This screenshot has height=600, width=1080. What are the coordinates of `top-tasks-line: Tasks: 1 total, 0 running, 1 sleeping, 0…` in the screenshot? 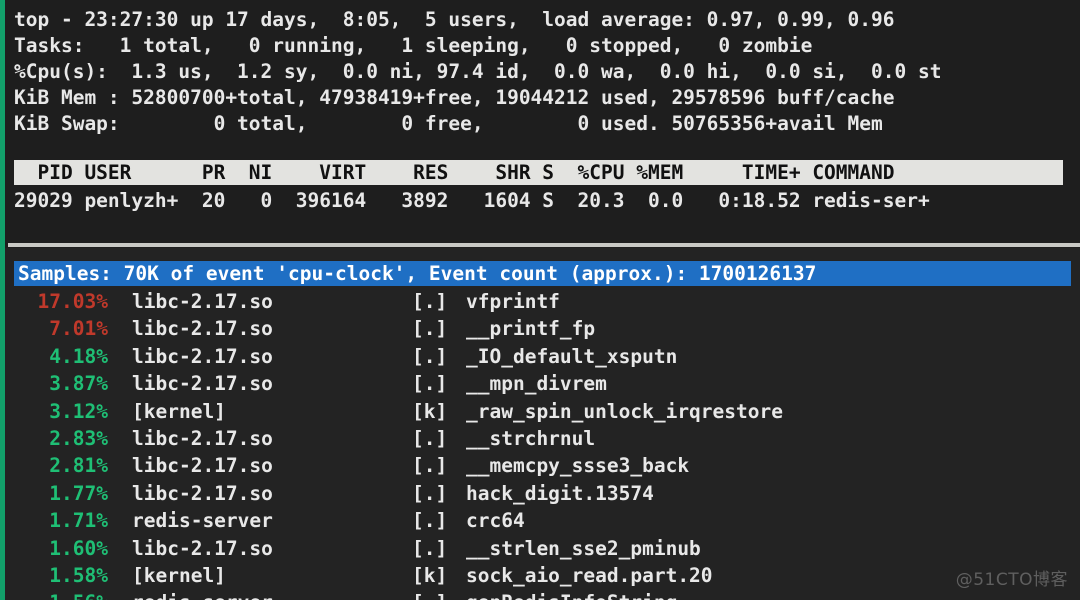 It's located at (413, 45).